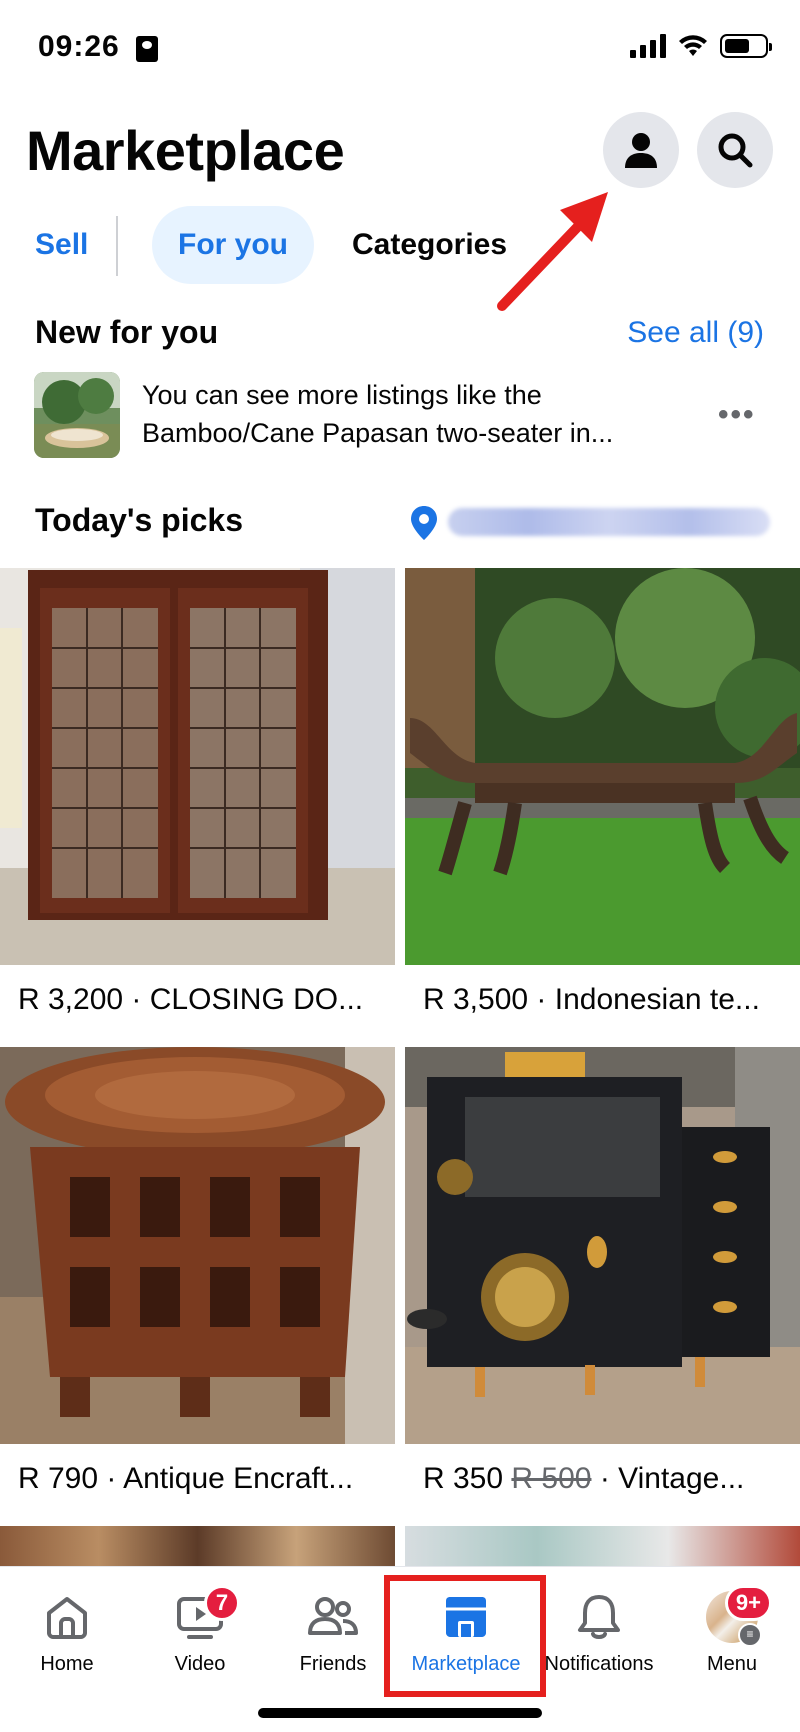  What do you see at coordinates (185, 150) in the screenshot?
I see `page-title: Marketplace` at bounding box center [185, 150].